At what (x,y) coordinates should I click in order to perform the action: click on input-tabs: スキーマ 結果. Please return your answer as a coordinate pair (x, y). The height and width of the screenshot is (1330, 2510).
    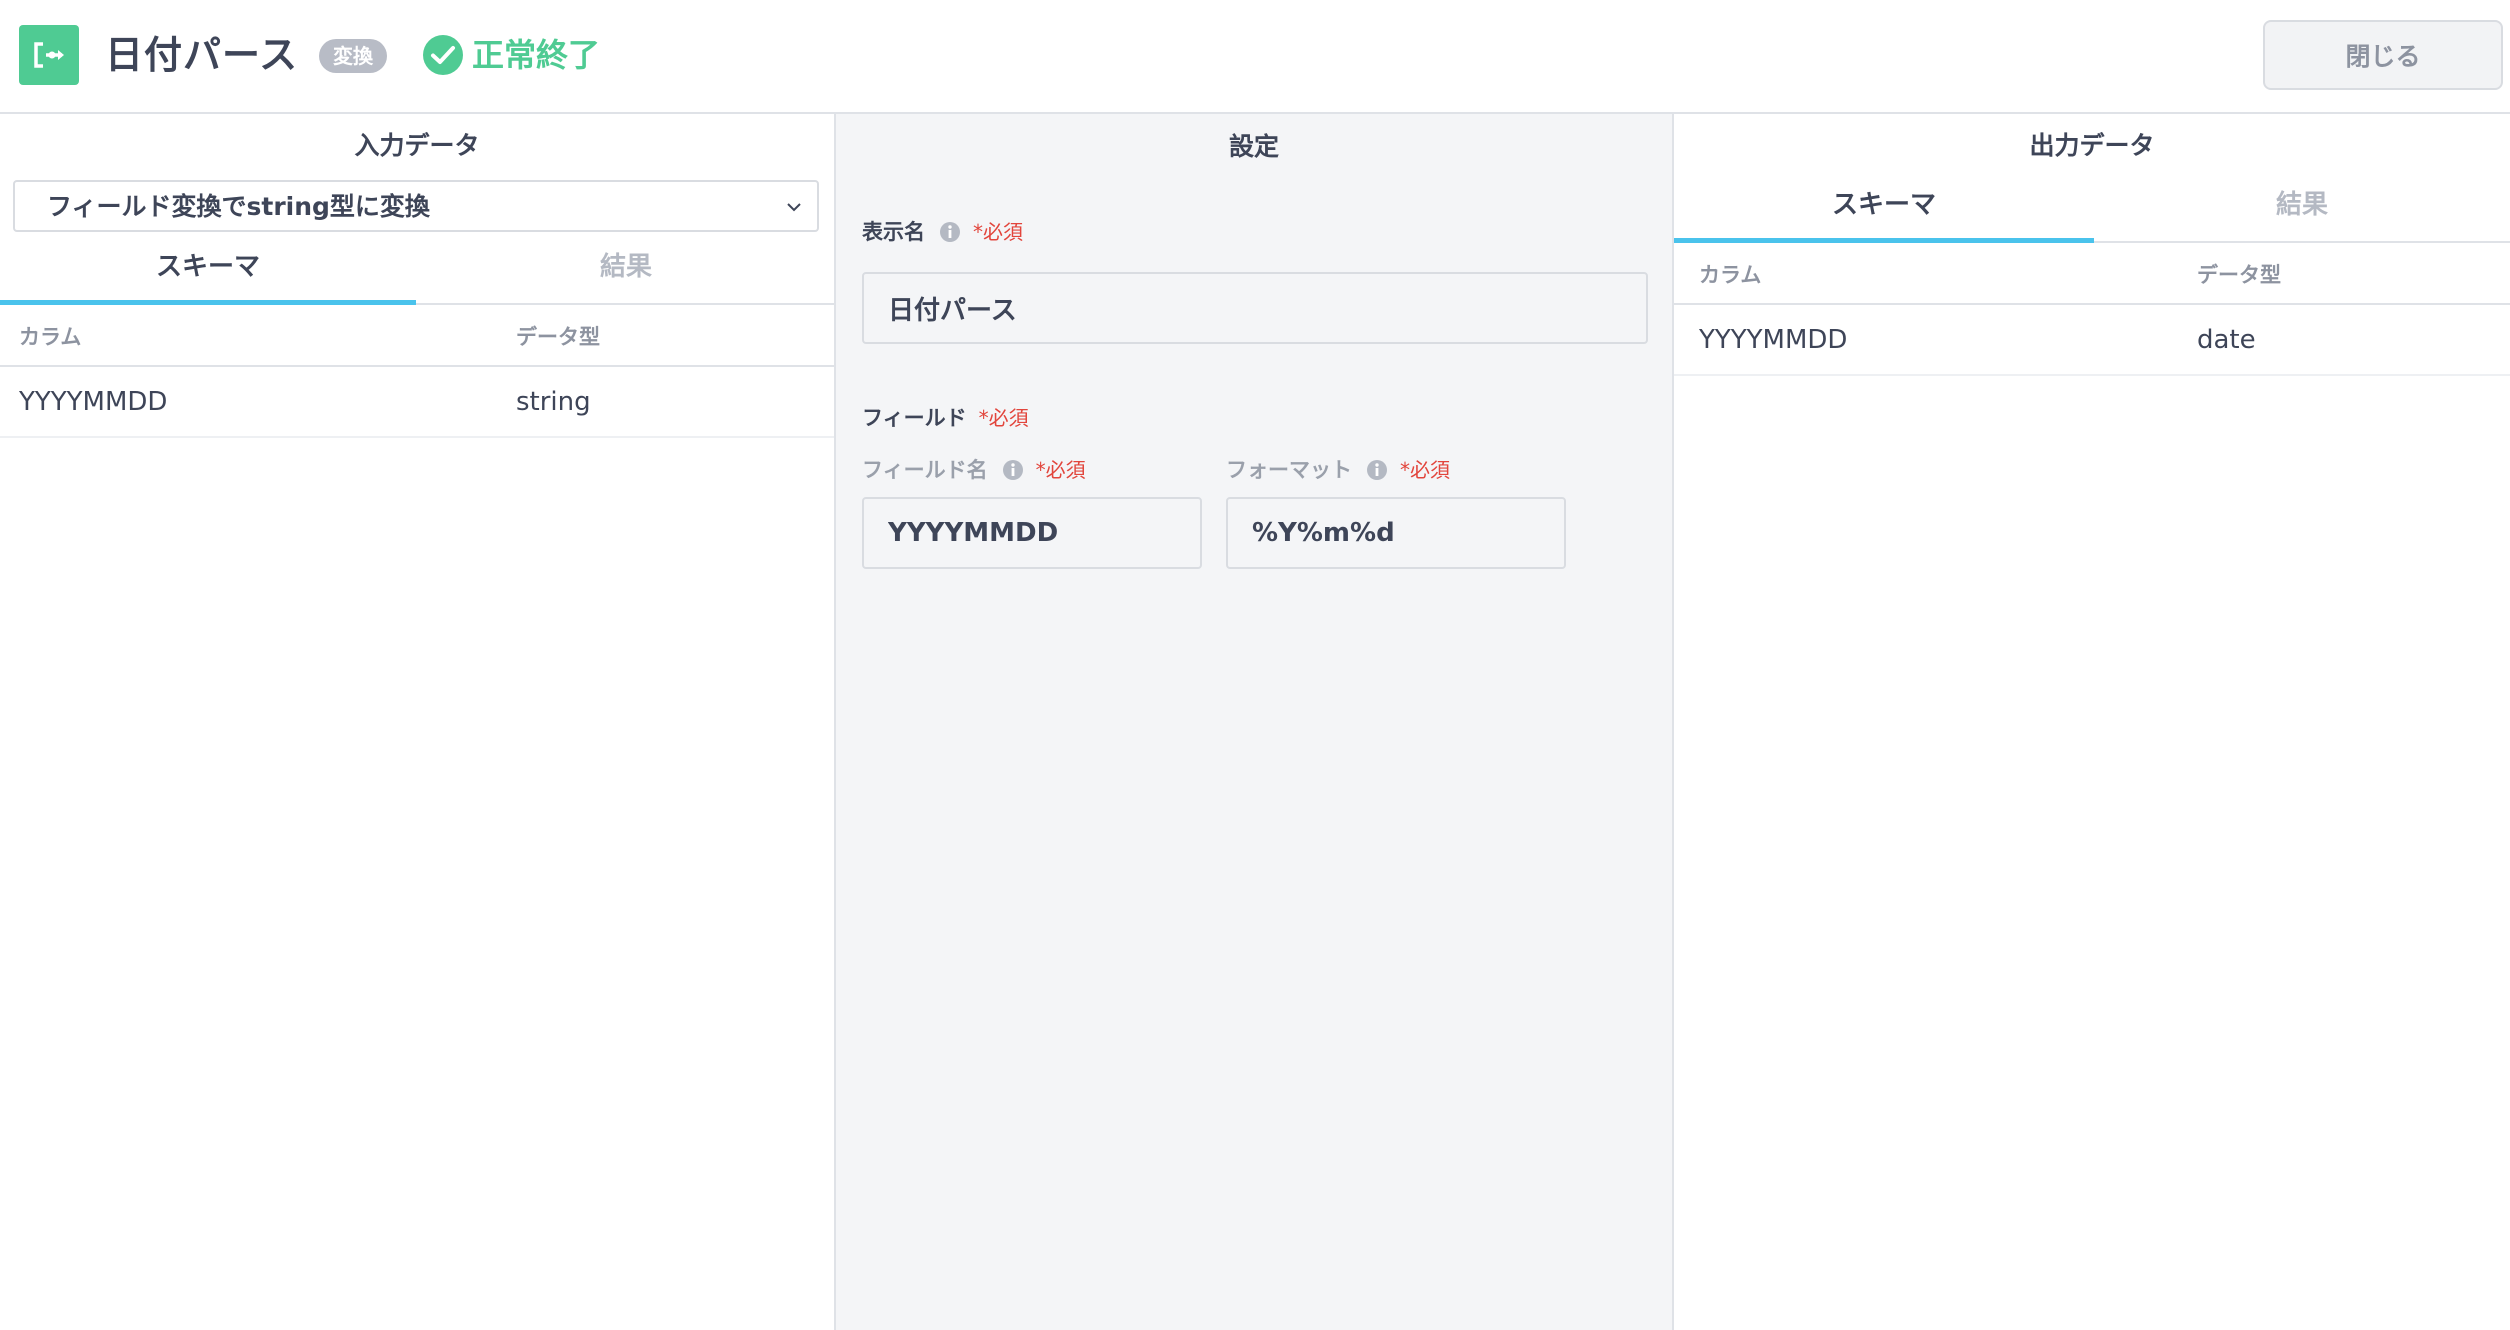
    Looking at the image, I should click on (417, 274).